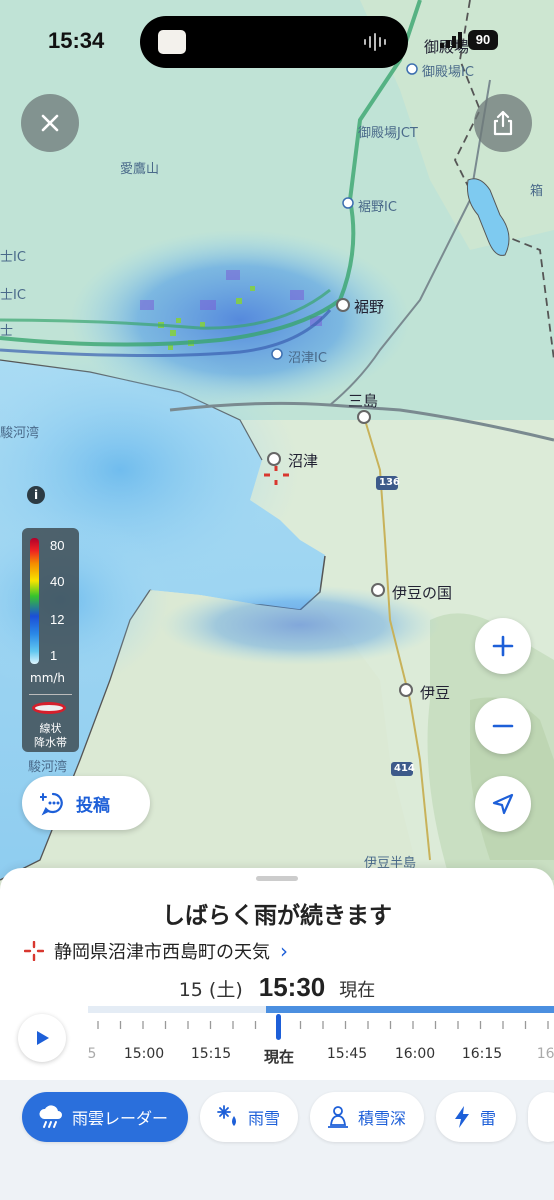  Describe the element at coordinates (488, 1118) in the screenshot. I see `tab-label: 雷` at that location.